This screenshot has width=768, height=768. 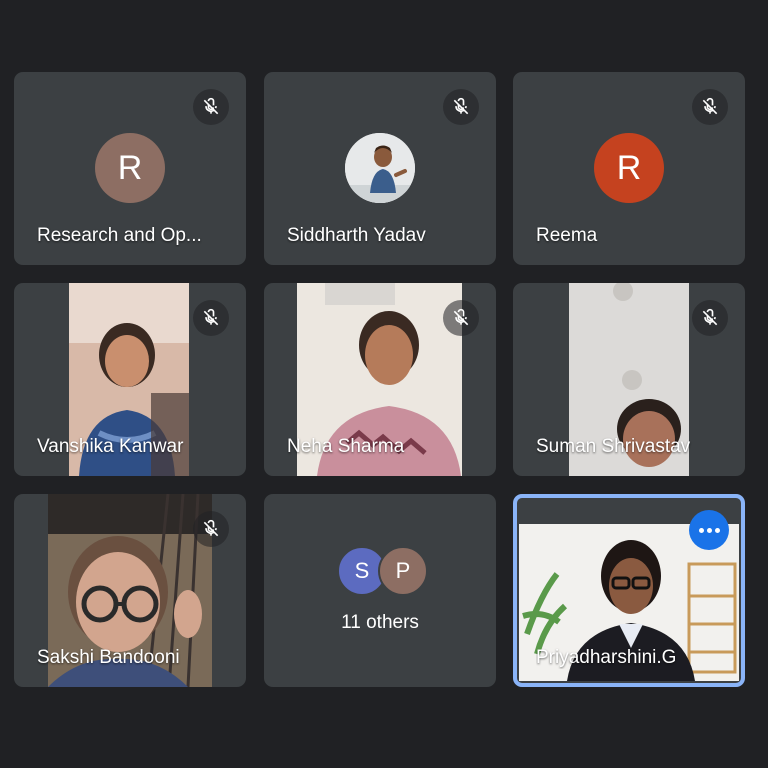 I want to click on participant-name: Siddharth Yadav, so click(x=356, y=235).